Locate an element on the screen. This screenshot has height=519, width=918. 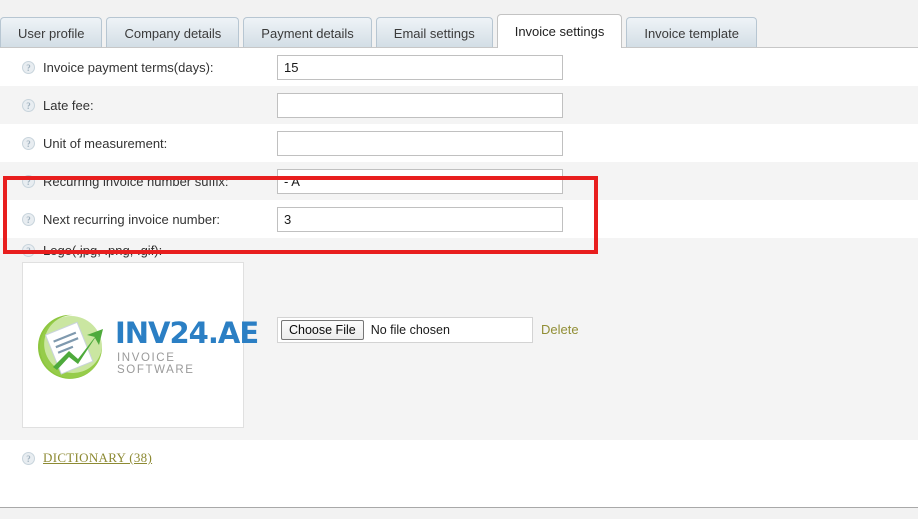
tab-user-profile: User profile is located at coordinates (51, 32).